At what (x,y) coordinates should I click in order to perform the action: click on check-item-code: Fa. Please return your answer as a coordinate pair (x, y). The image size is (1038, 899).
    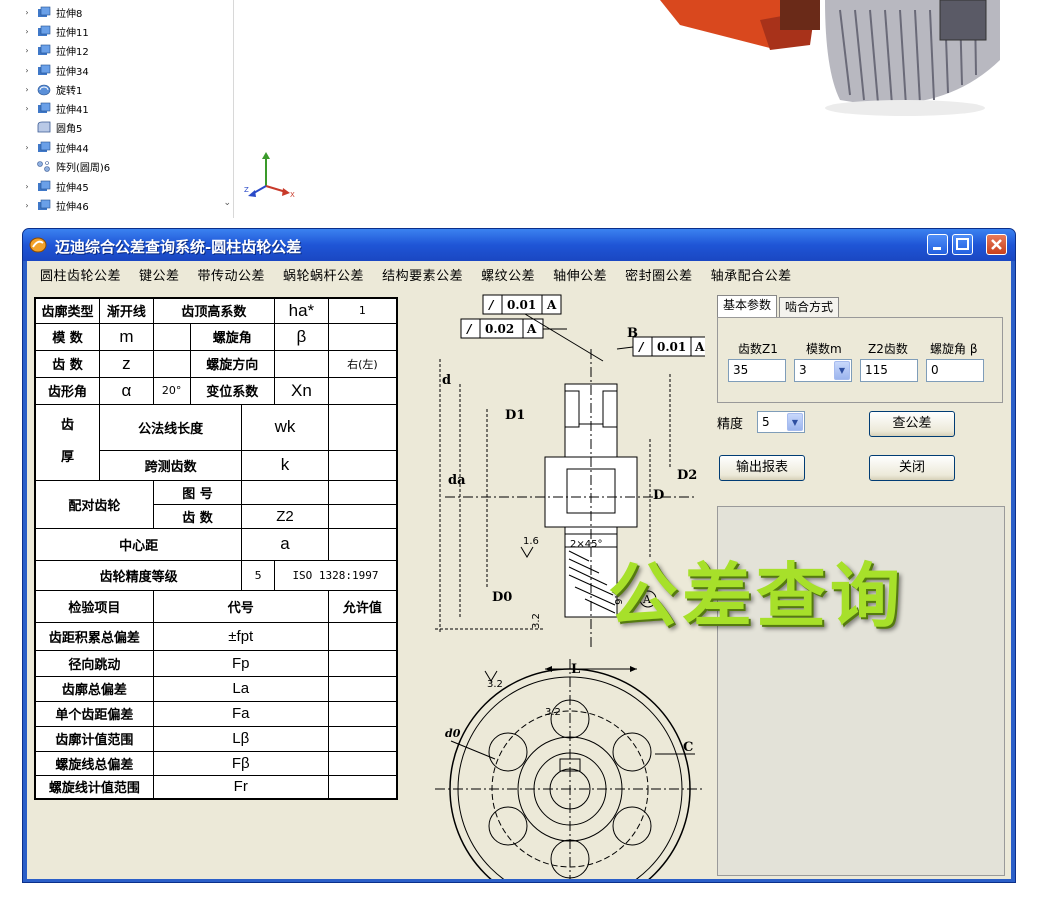
    Looking at the image, I should click on (240, 713).